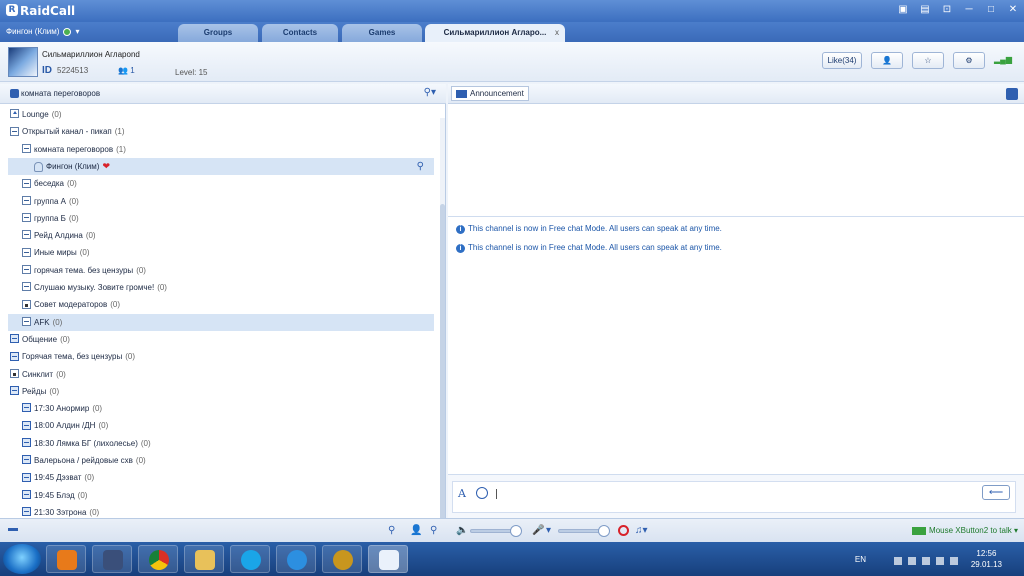 The width and height of the screenshot is (1024, 576). Describe the element at coordinates (462, 530) in the screenshot. I see `speaker-icon: 🔈` at that location.